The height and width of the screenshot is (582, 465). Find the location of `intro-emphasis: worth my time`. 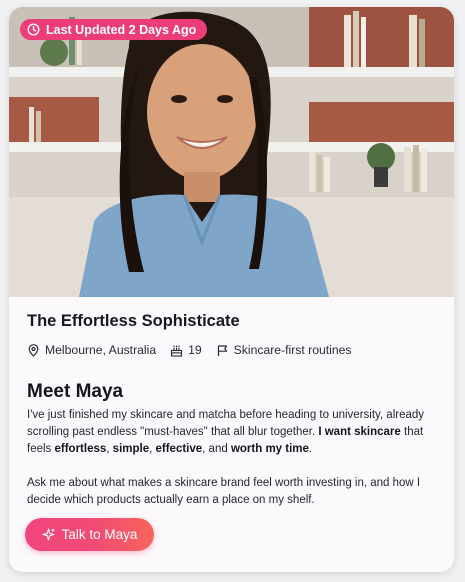

intro-emphasis: worth my time is located at coordinates (269, 449).